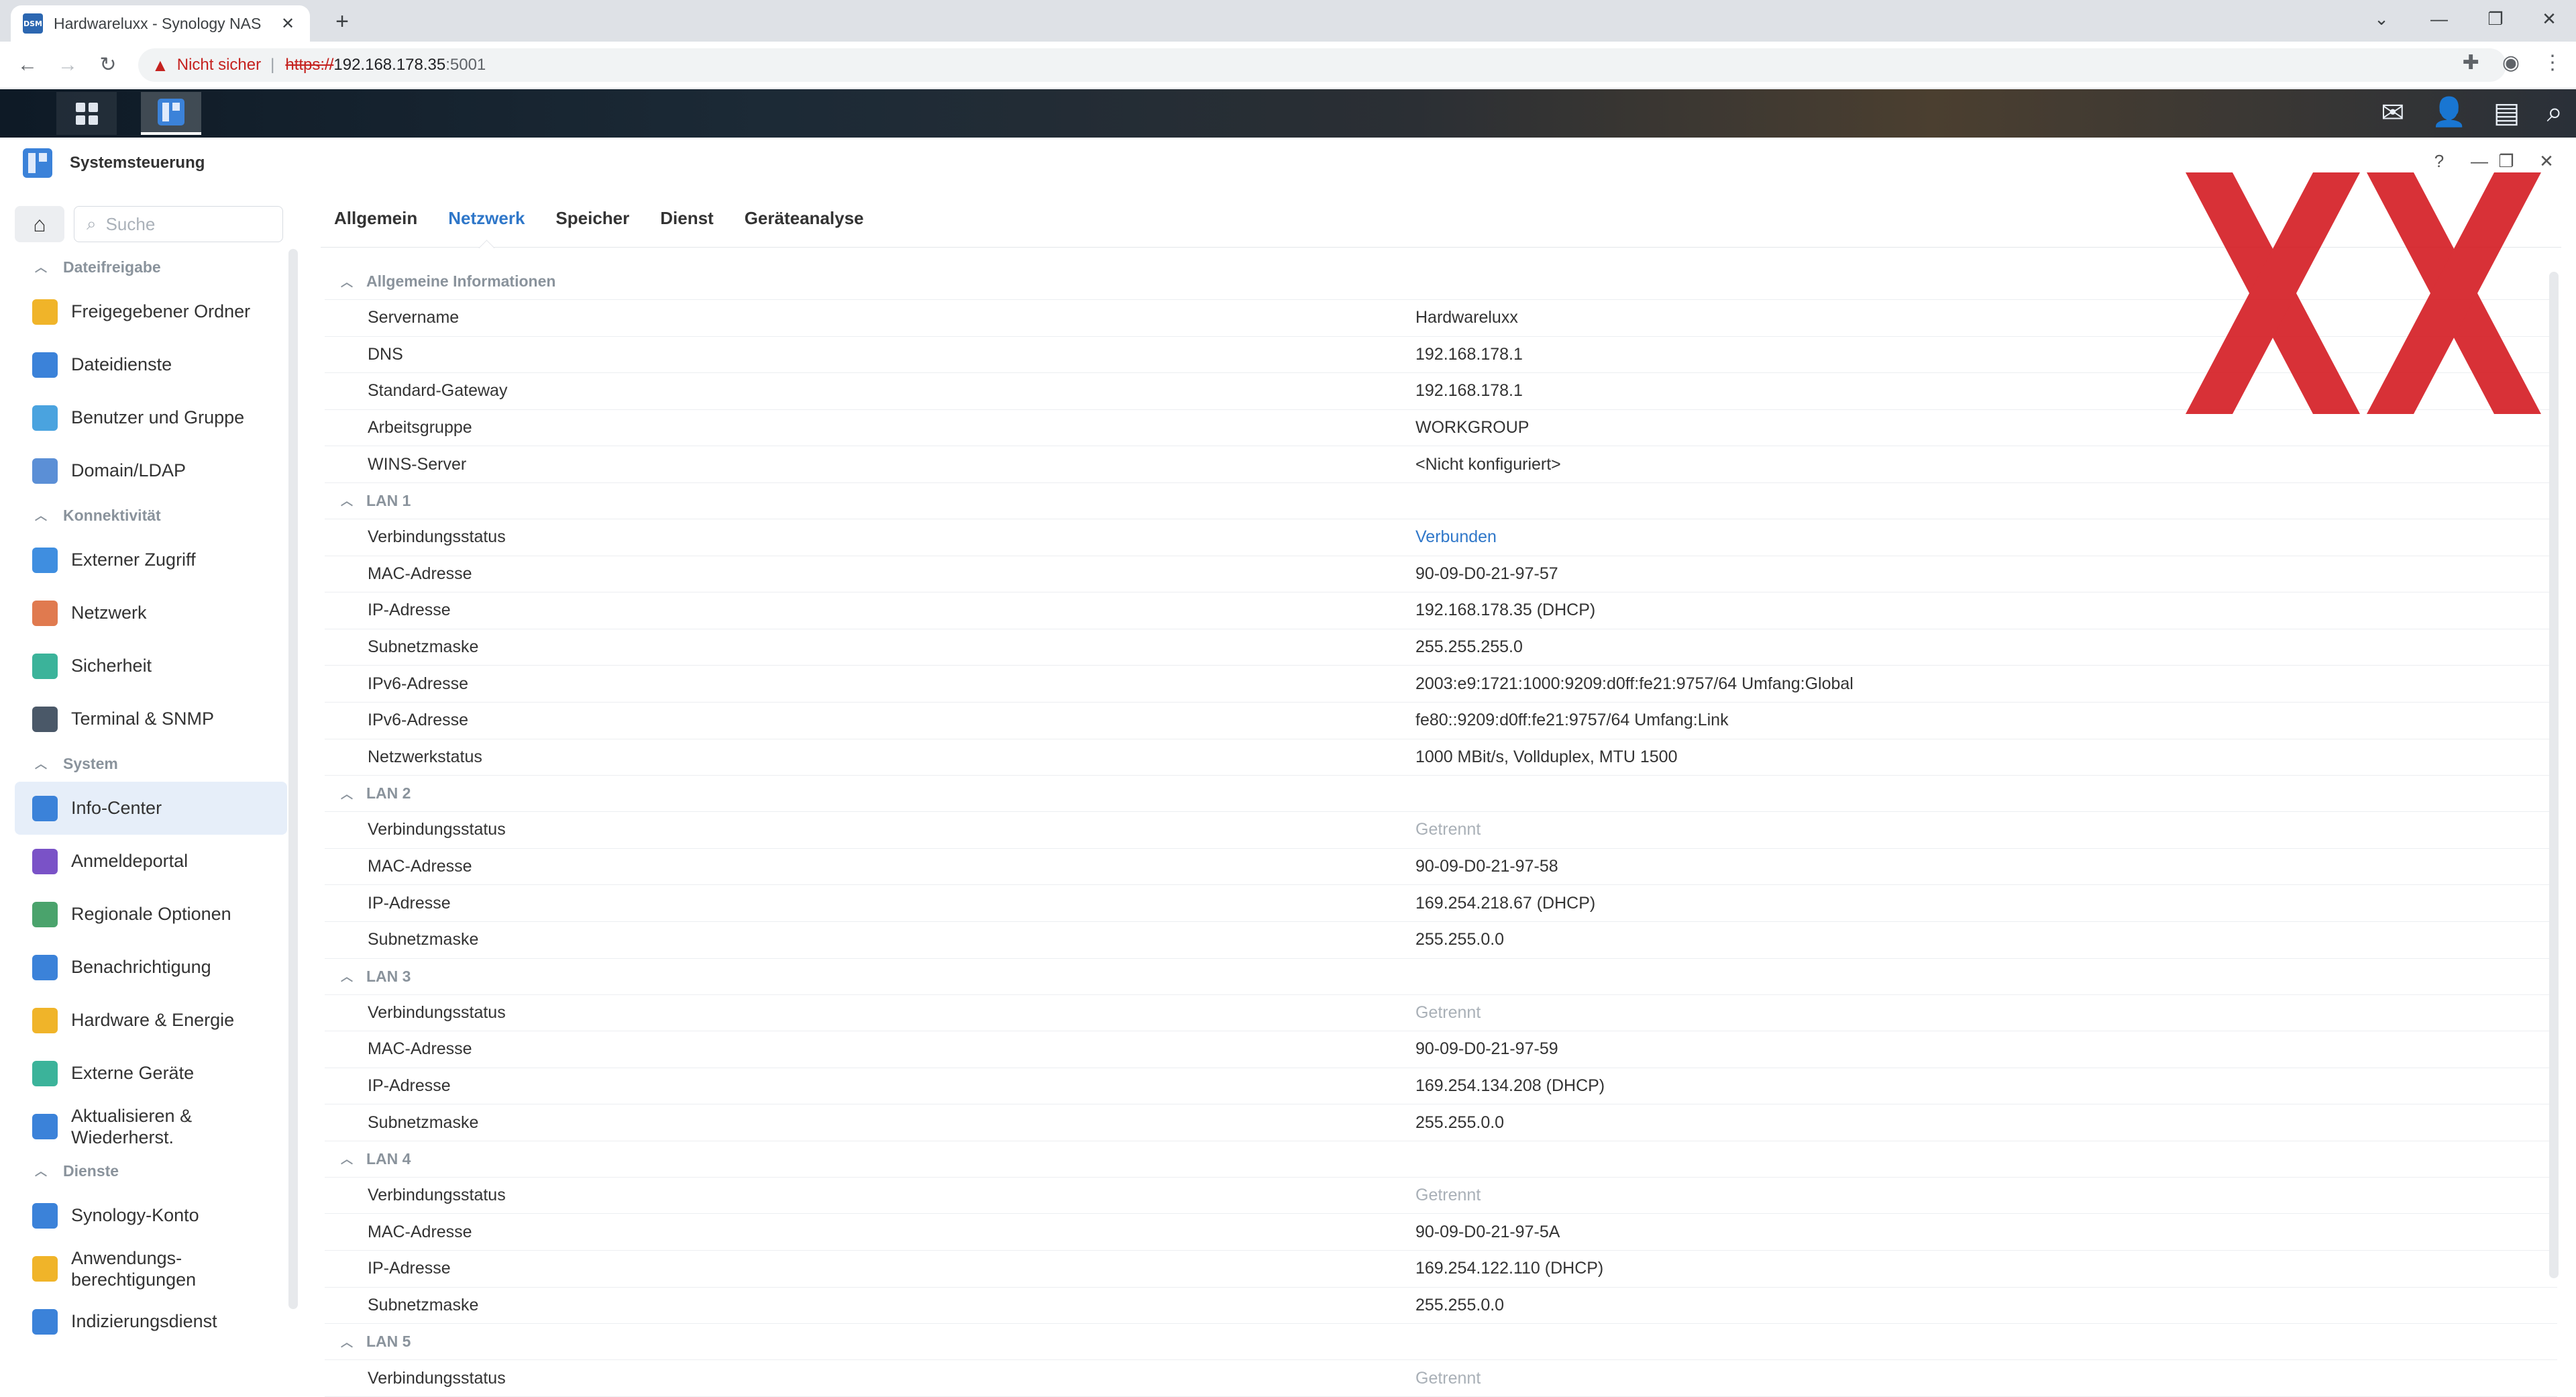 Image resolution: width=2576 pixels, height=1397 pixels. What do you see at coordinates (151, 1216) in the screenshot?
I see `sidebar-item-synology-konto: Synology-Konto` at bounding box center [151, 1216].